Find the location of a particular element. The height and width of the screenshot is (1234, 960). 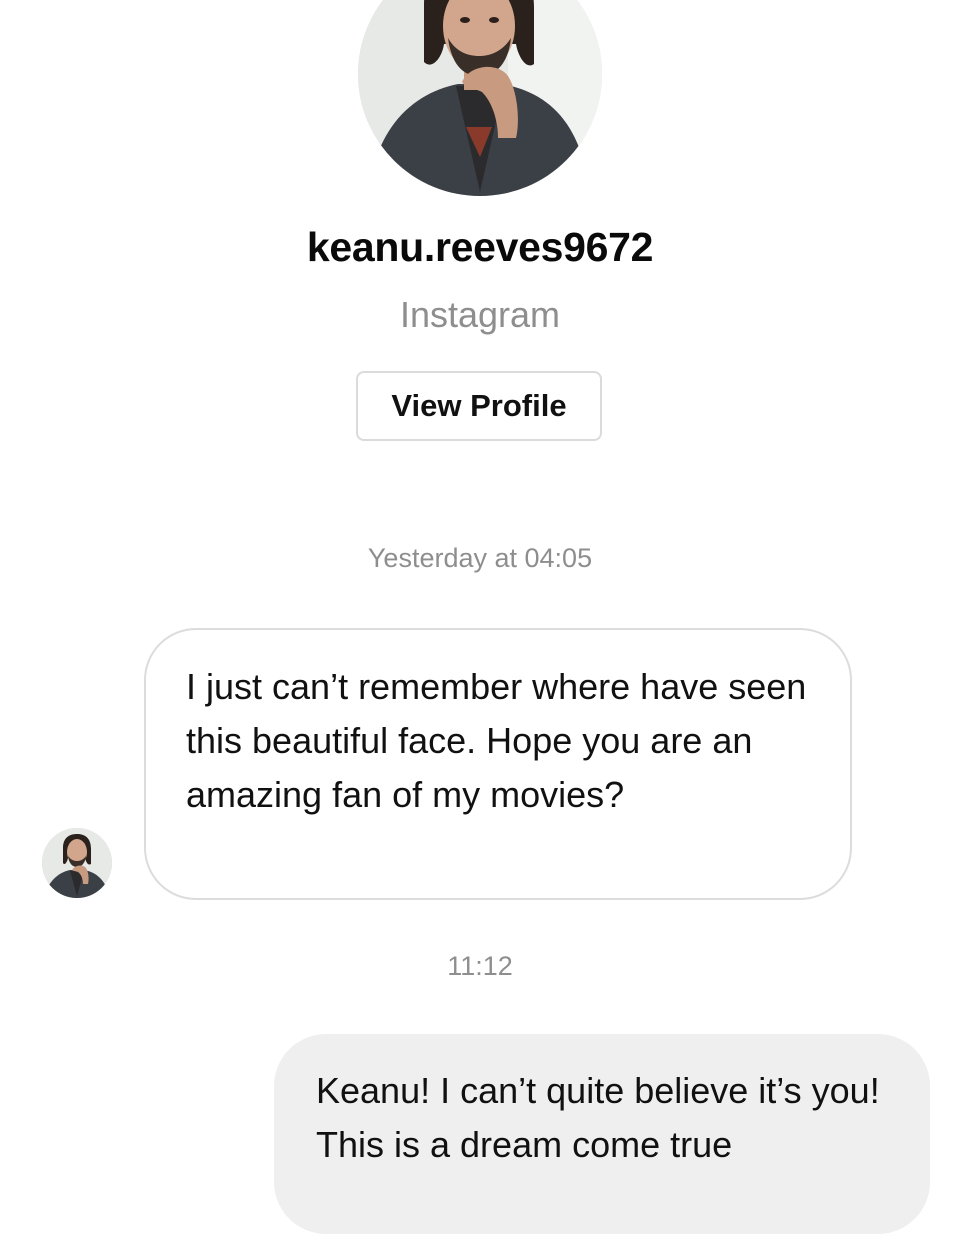

message-timestamp: Yesterday at 04:05 is located at coordinates (480, 558).